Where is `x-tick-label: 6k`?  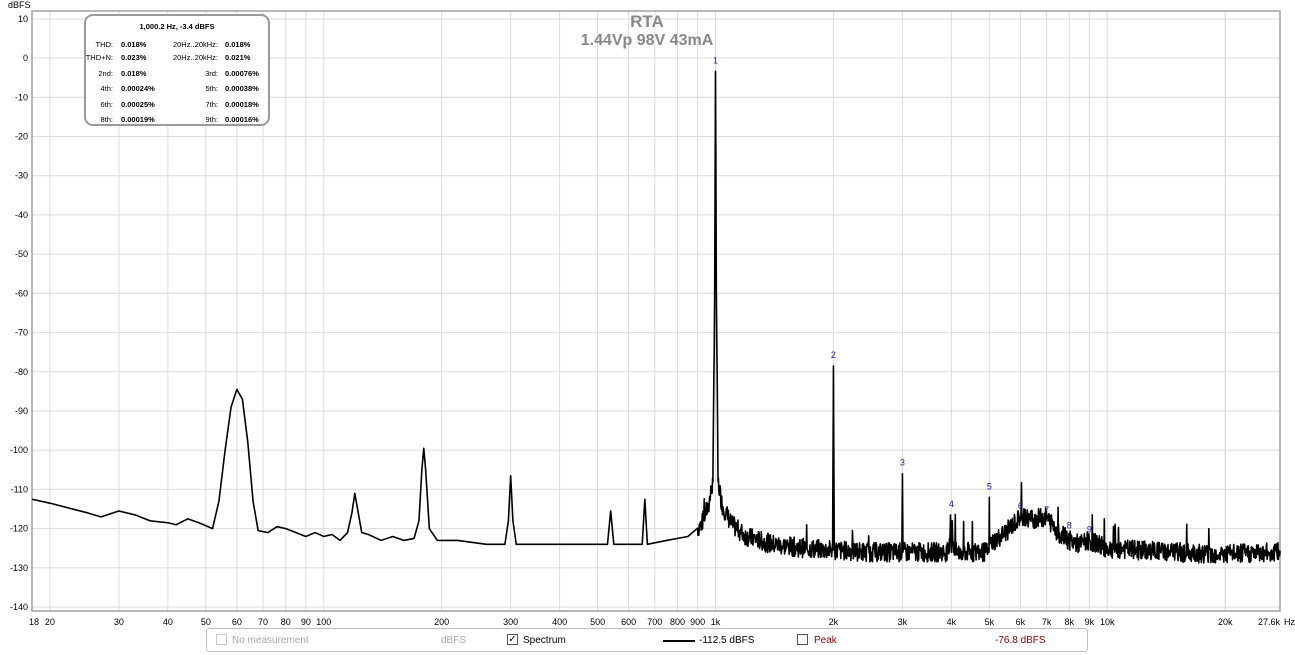 x-tick-label: 6k is located at coordinates (1021, 622).